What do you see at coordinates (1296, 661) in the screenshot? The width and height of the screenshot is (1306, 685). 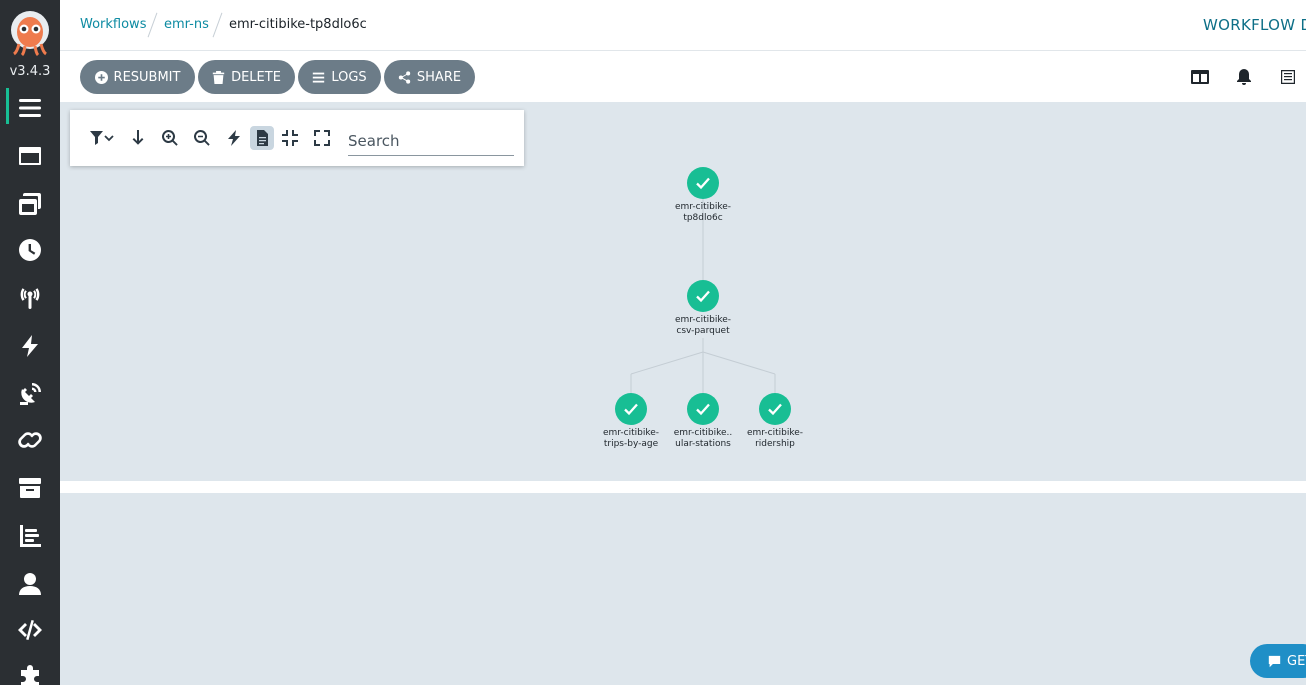 I see `get-help-label: GET` at bounding box center [1296, 661].